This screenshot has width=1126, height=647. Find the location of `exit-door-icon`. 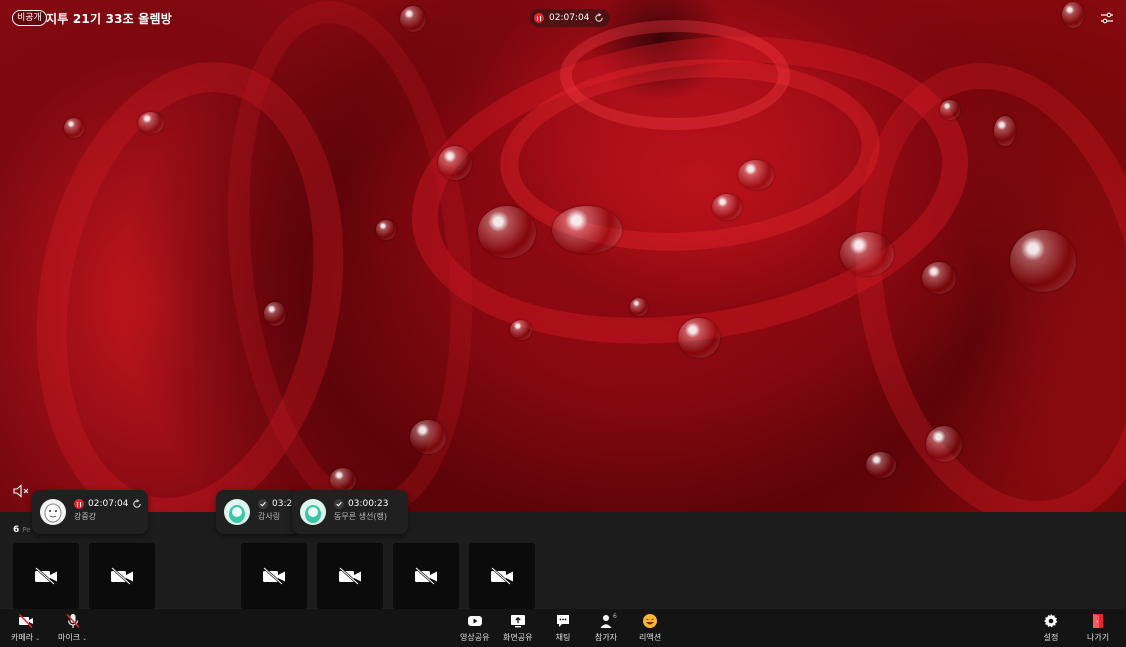

exit-door-icon is located at coordinates (1098, 621).